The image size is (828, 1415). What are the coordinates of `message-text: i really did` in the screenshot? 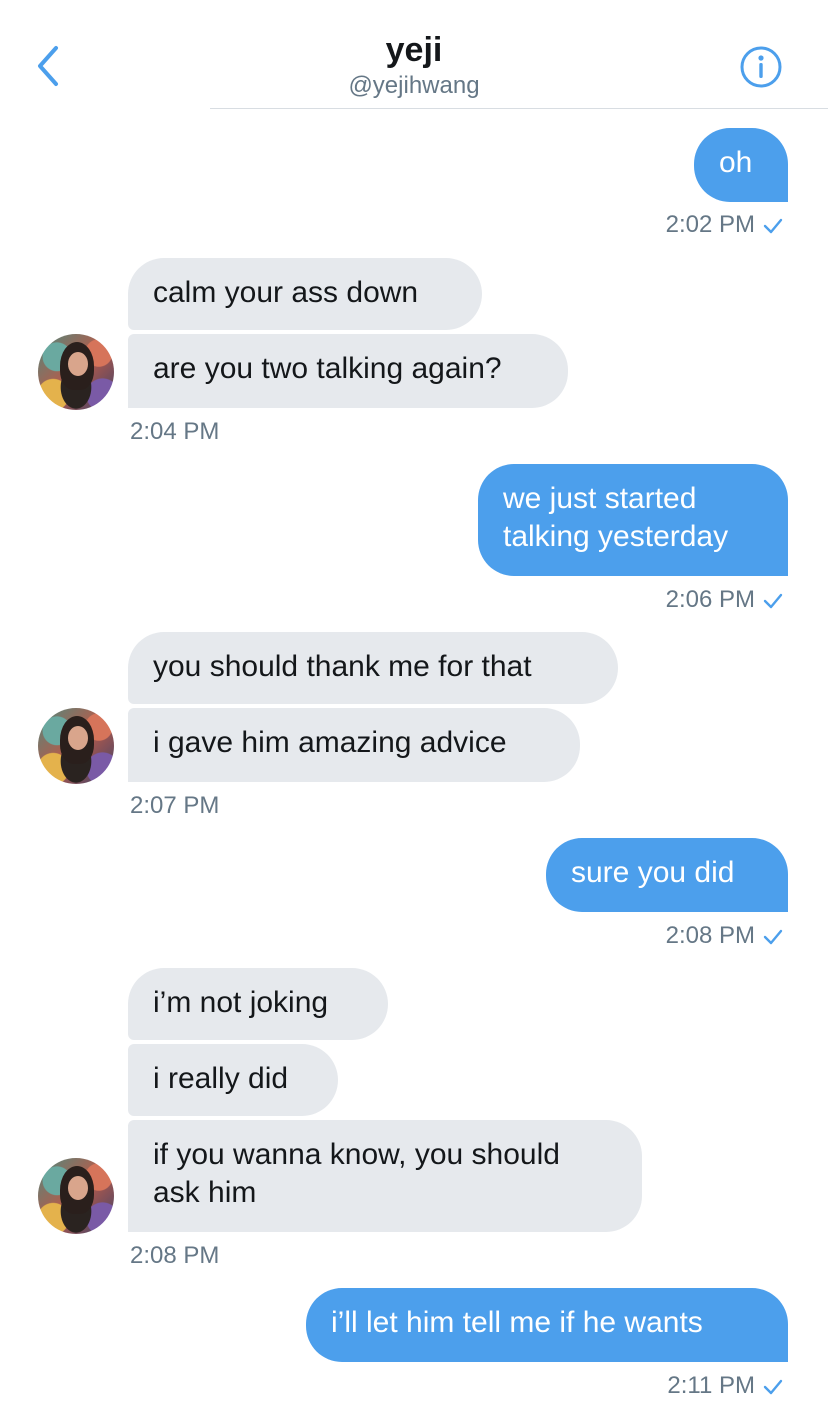 It's located at (221, 1078).